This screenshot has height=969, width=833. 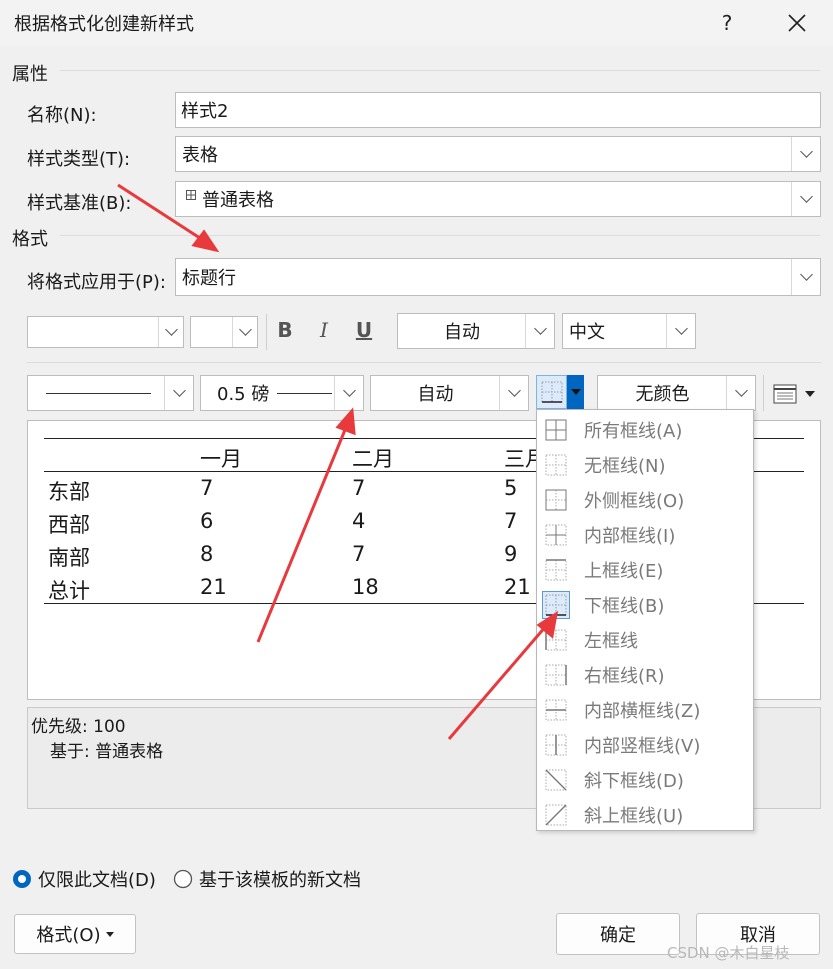 I want to click on radio-this-document: 仅限此文档(D), so click(x=84, y=879).